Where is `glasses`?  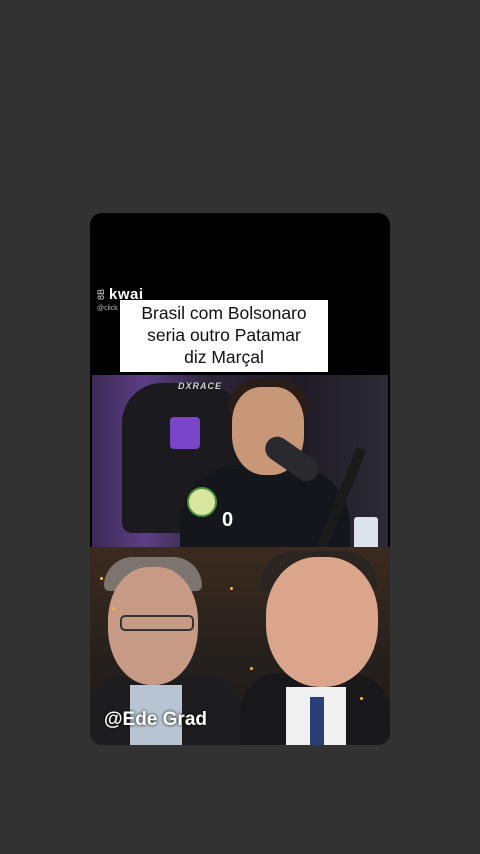 glasses is located at coordinates (157, 623).